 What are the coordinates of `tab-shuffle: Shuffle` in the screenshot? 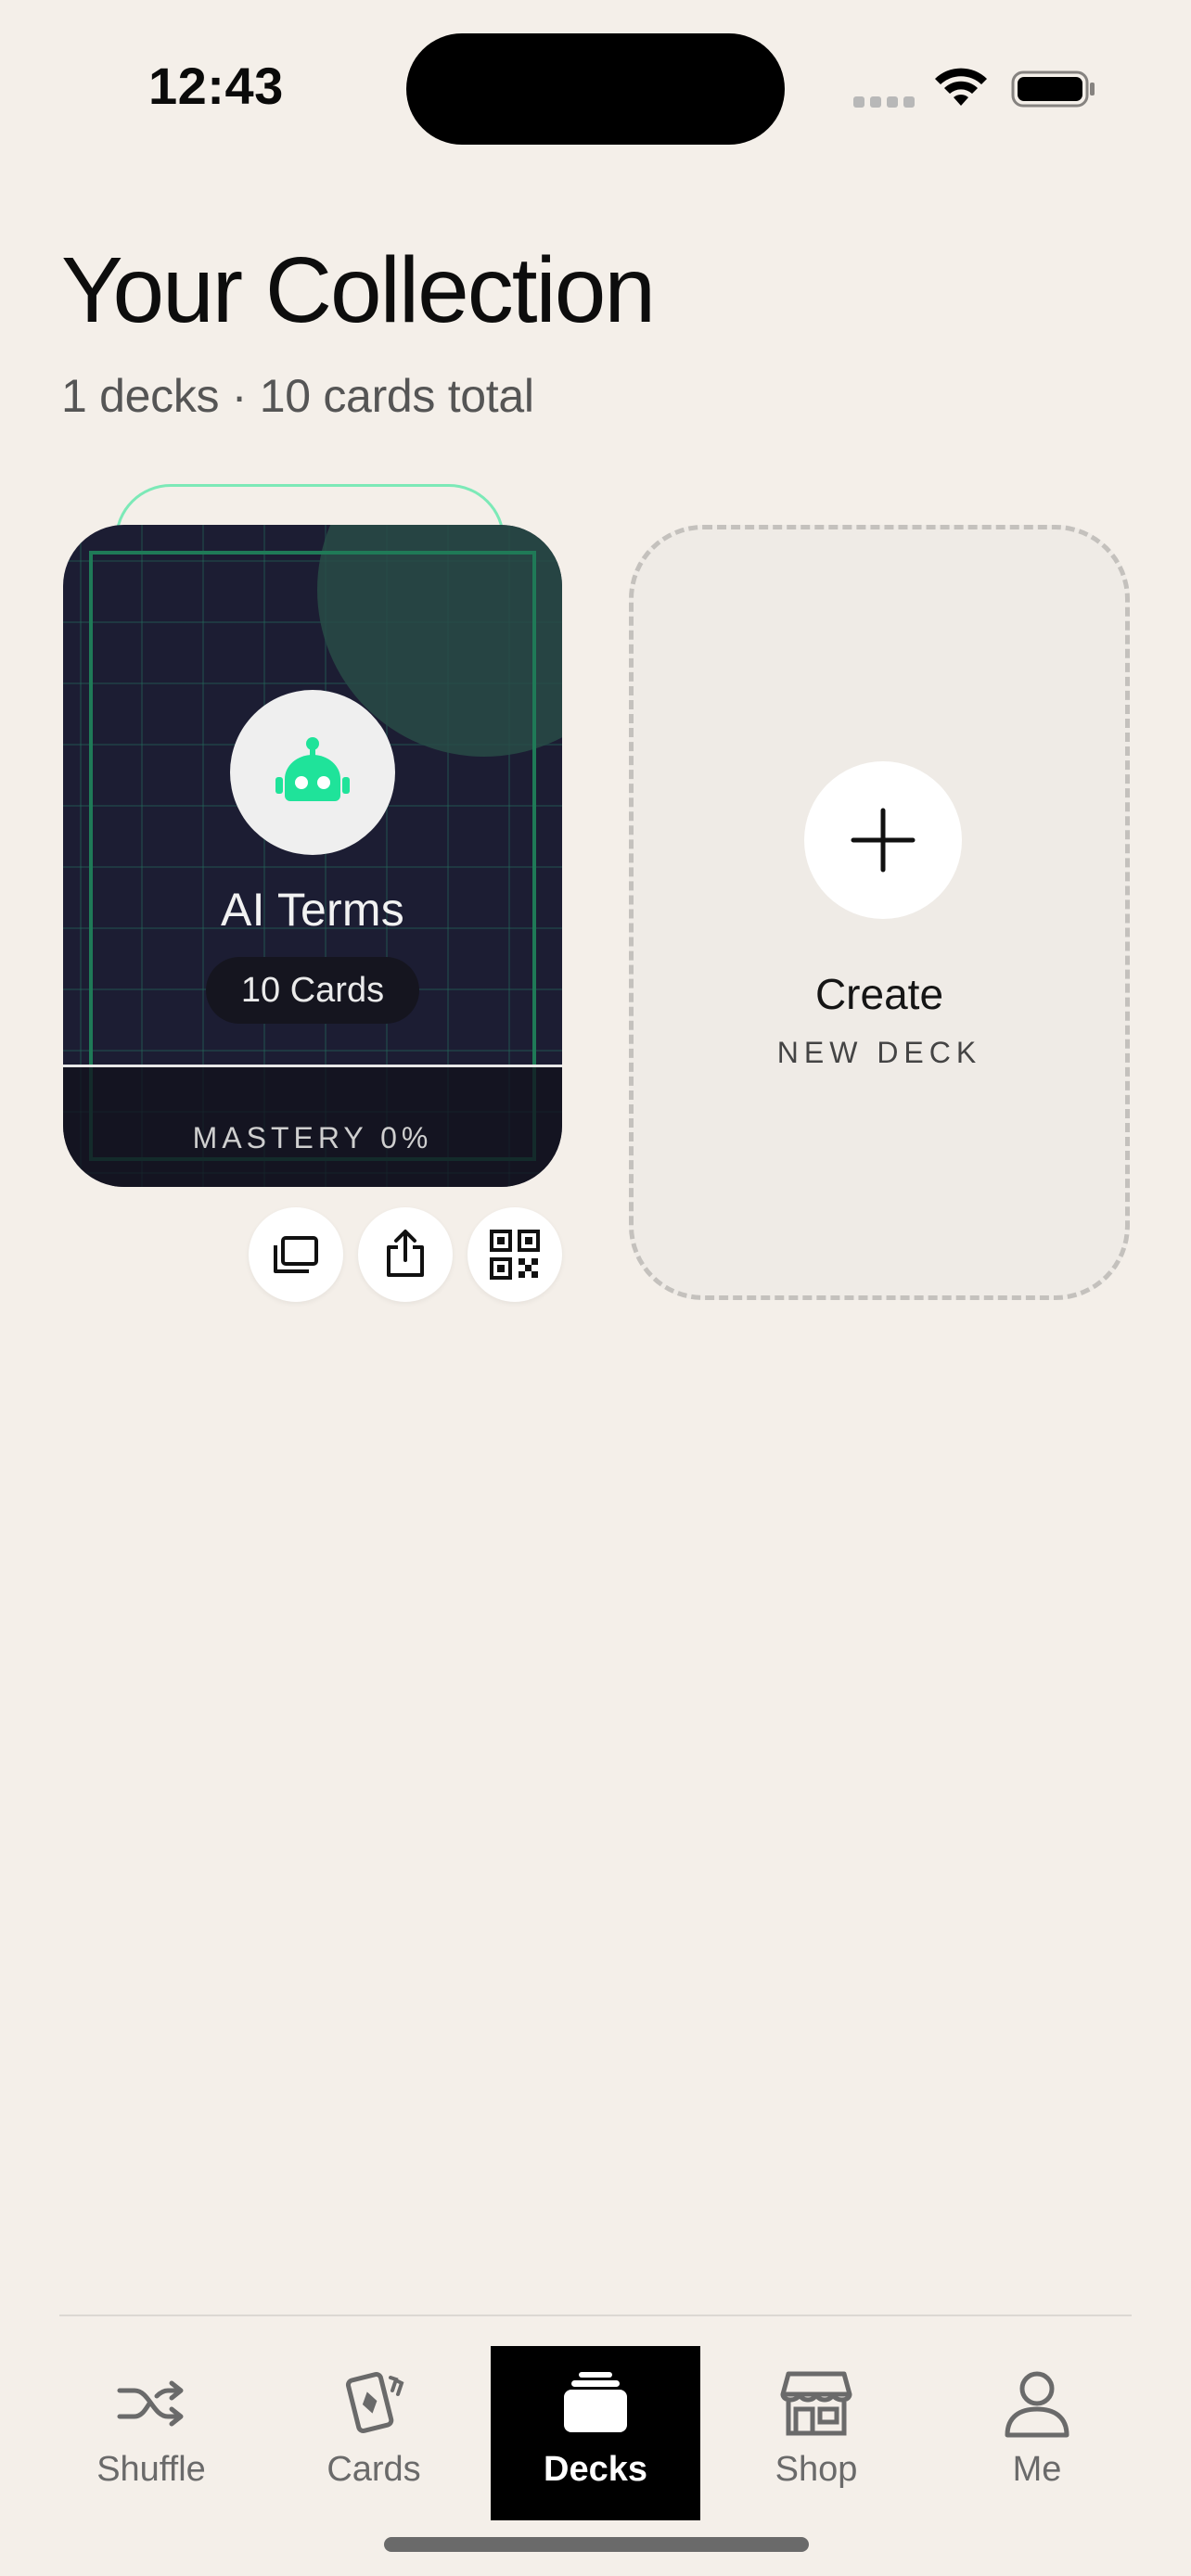 It's located at (151, 2433).